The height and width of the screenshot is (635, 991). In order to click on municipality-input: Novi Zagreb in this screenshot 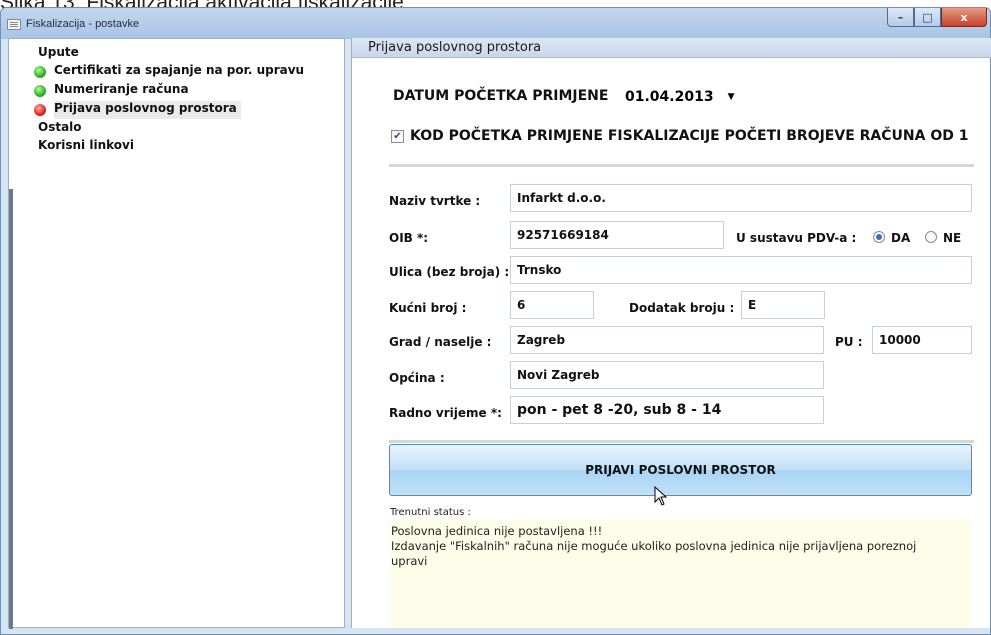, I will do `click(667, 375)`.